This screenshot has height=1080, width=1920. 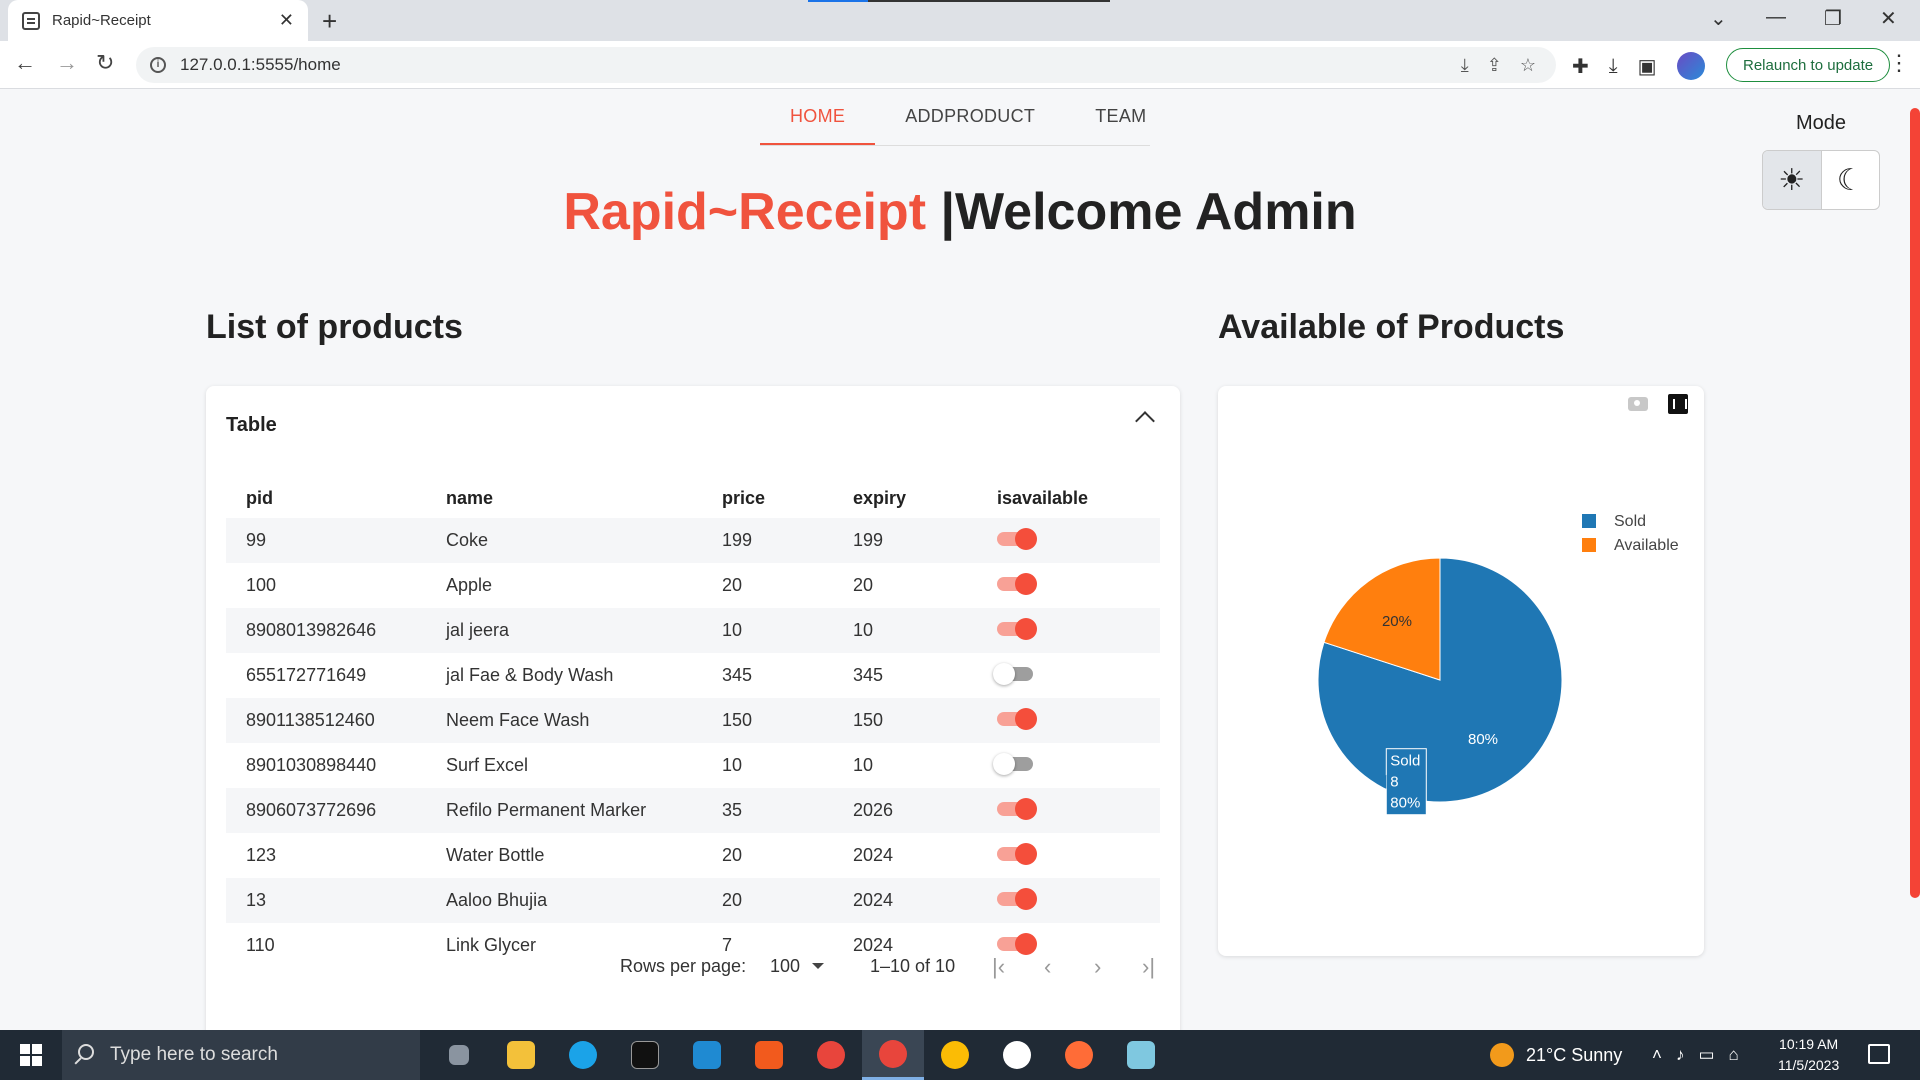 What do you see at coordinates (310, 720) in the screenshot?
I see `cell-pid: 8901138512460` at bounding box center [310, 720].